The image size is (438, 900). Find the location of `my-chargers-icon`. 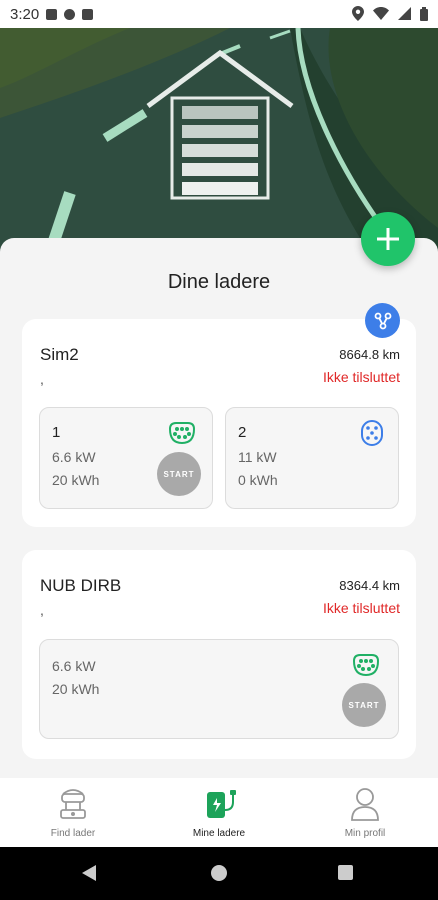

my-chargers-icon is located at coordinates (221, 804).